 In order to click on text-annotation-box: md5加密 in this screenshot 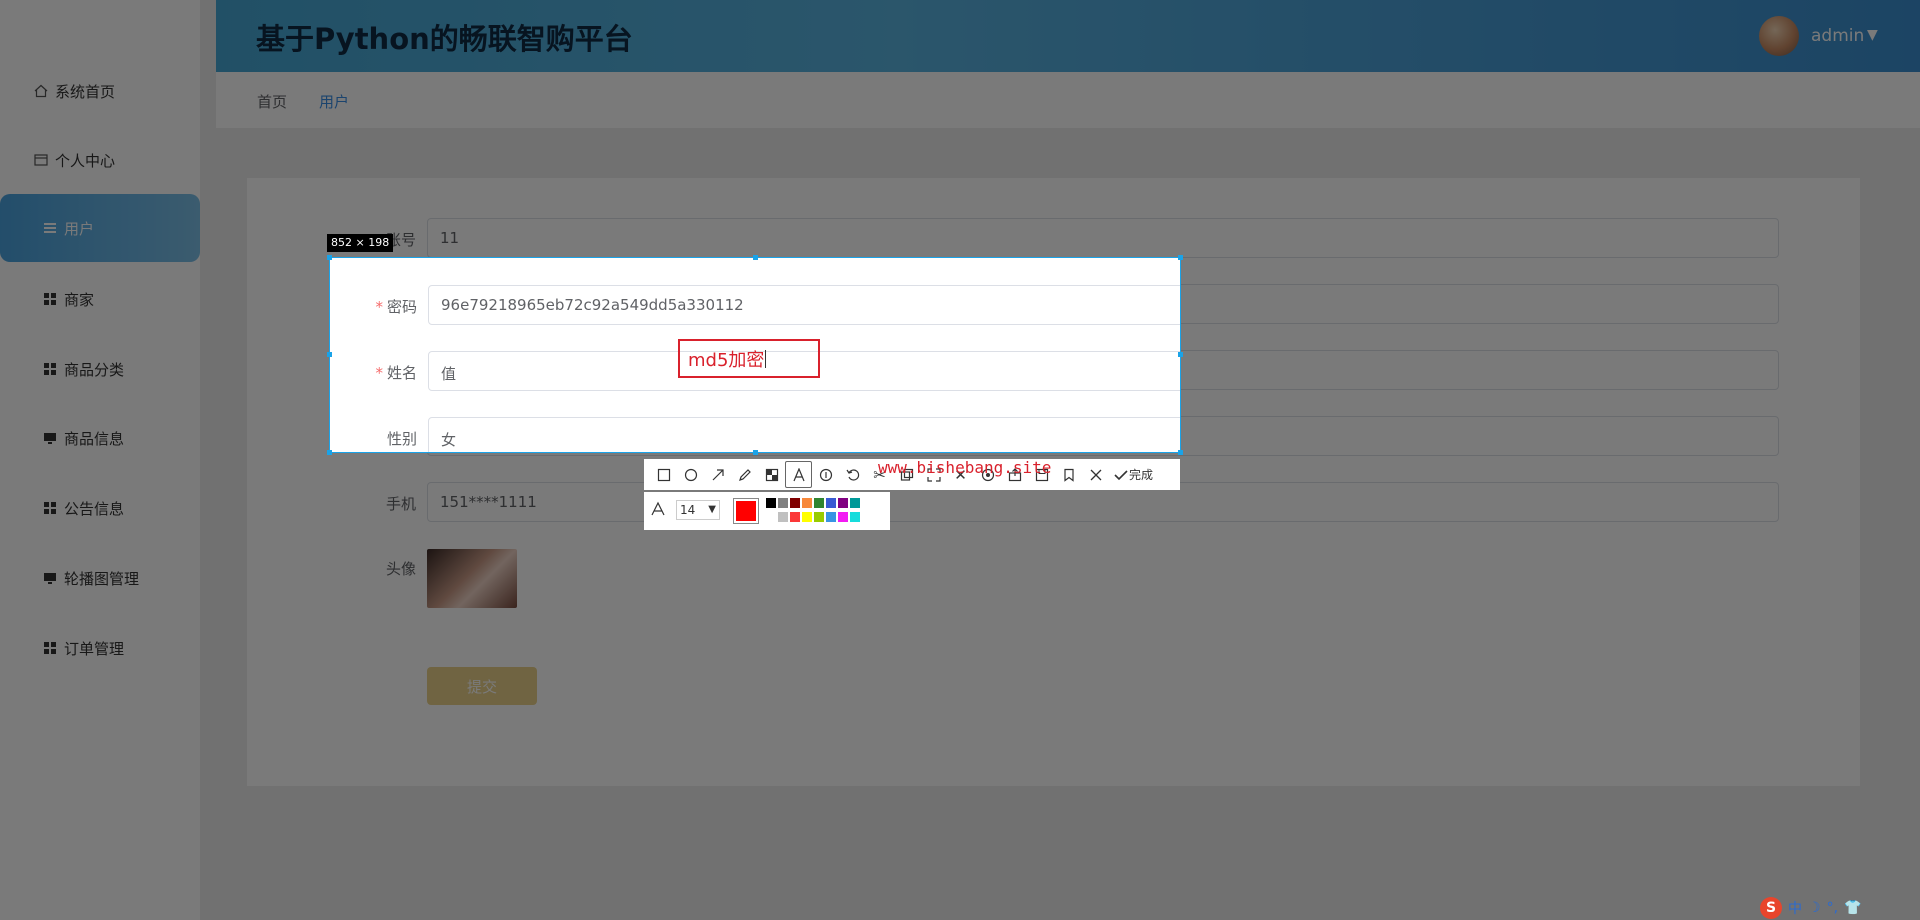, I will do `click(749, 358)`.